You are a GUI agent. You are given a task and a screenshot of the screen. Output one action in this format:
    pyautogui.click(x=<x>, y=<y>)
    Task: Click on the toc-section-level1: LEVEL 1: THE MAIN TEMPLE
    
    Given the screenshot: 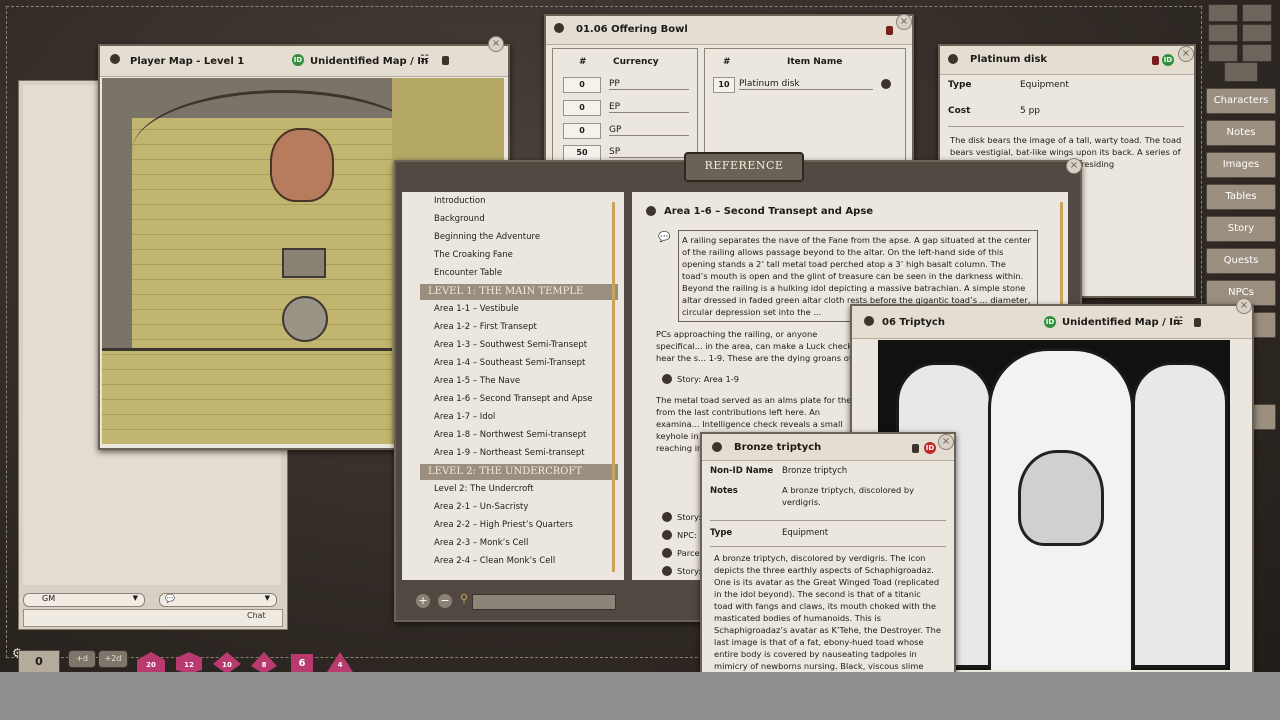 What is the action you would take?
    pyautogui.click(x=519, y=292)
    